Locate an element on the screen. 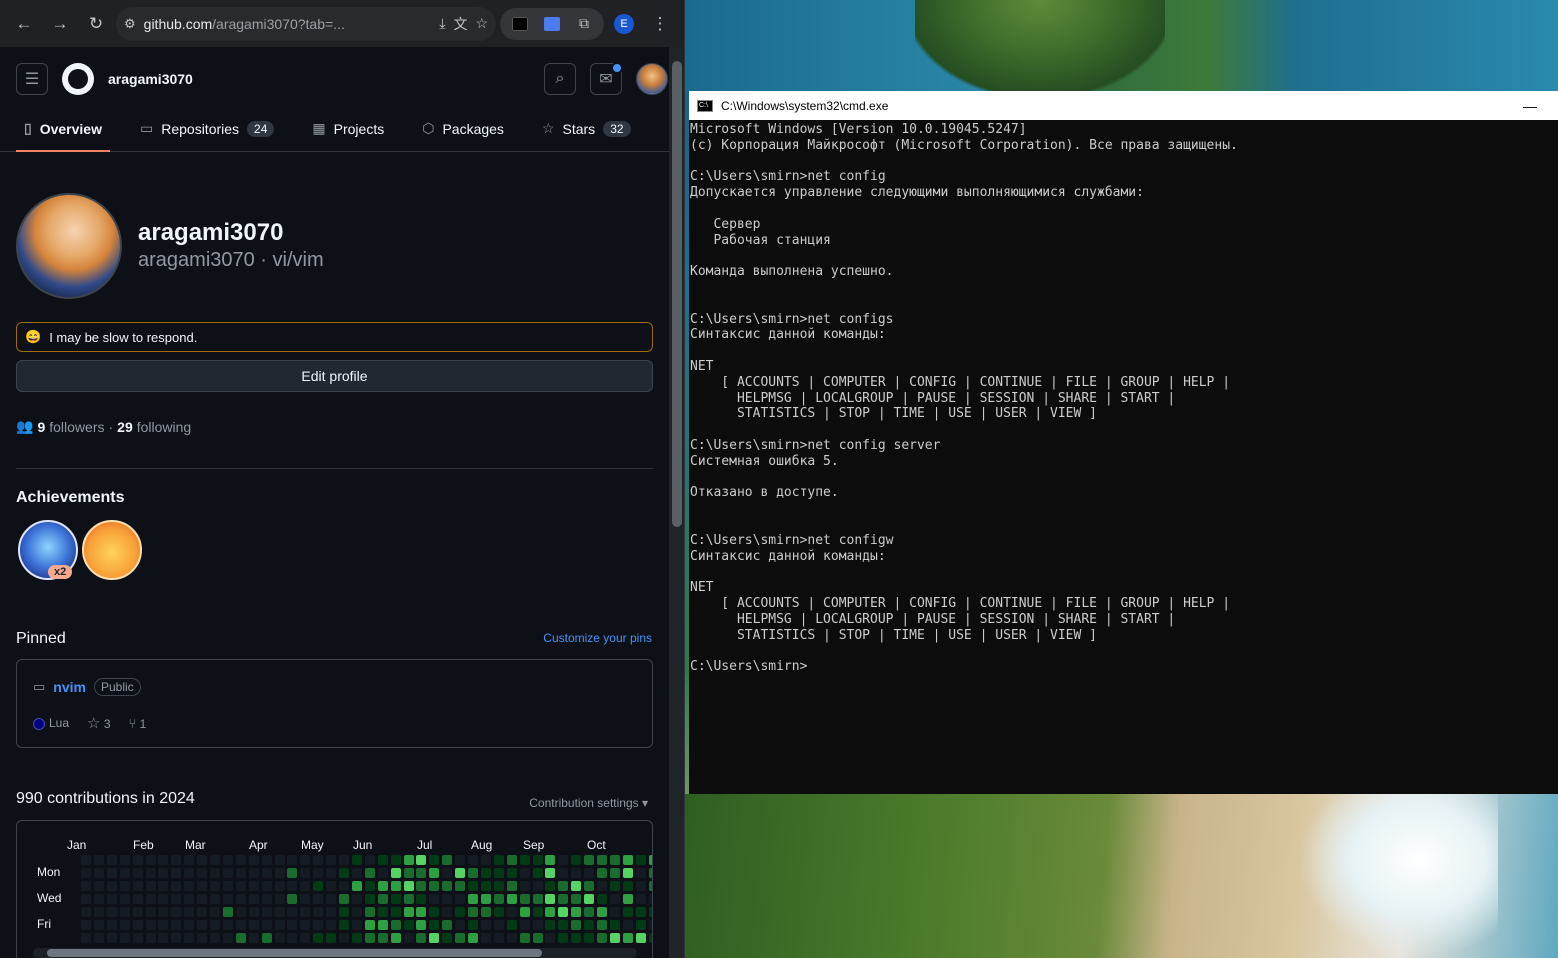 Image resolution: width=1558 pixels, height=958 pixels. install-app-icon: ⤓ is located at coordinates (442, 23).